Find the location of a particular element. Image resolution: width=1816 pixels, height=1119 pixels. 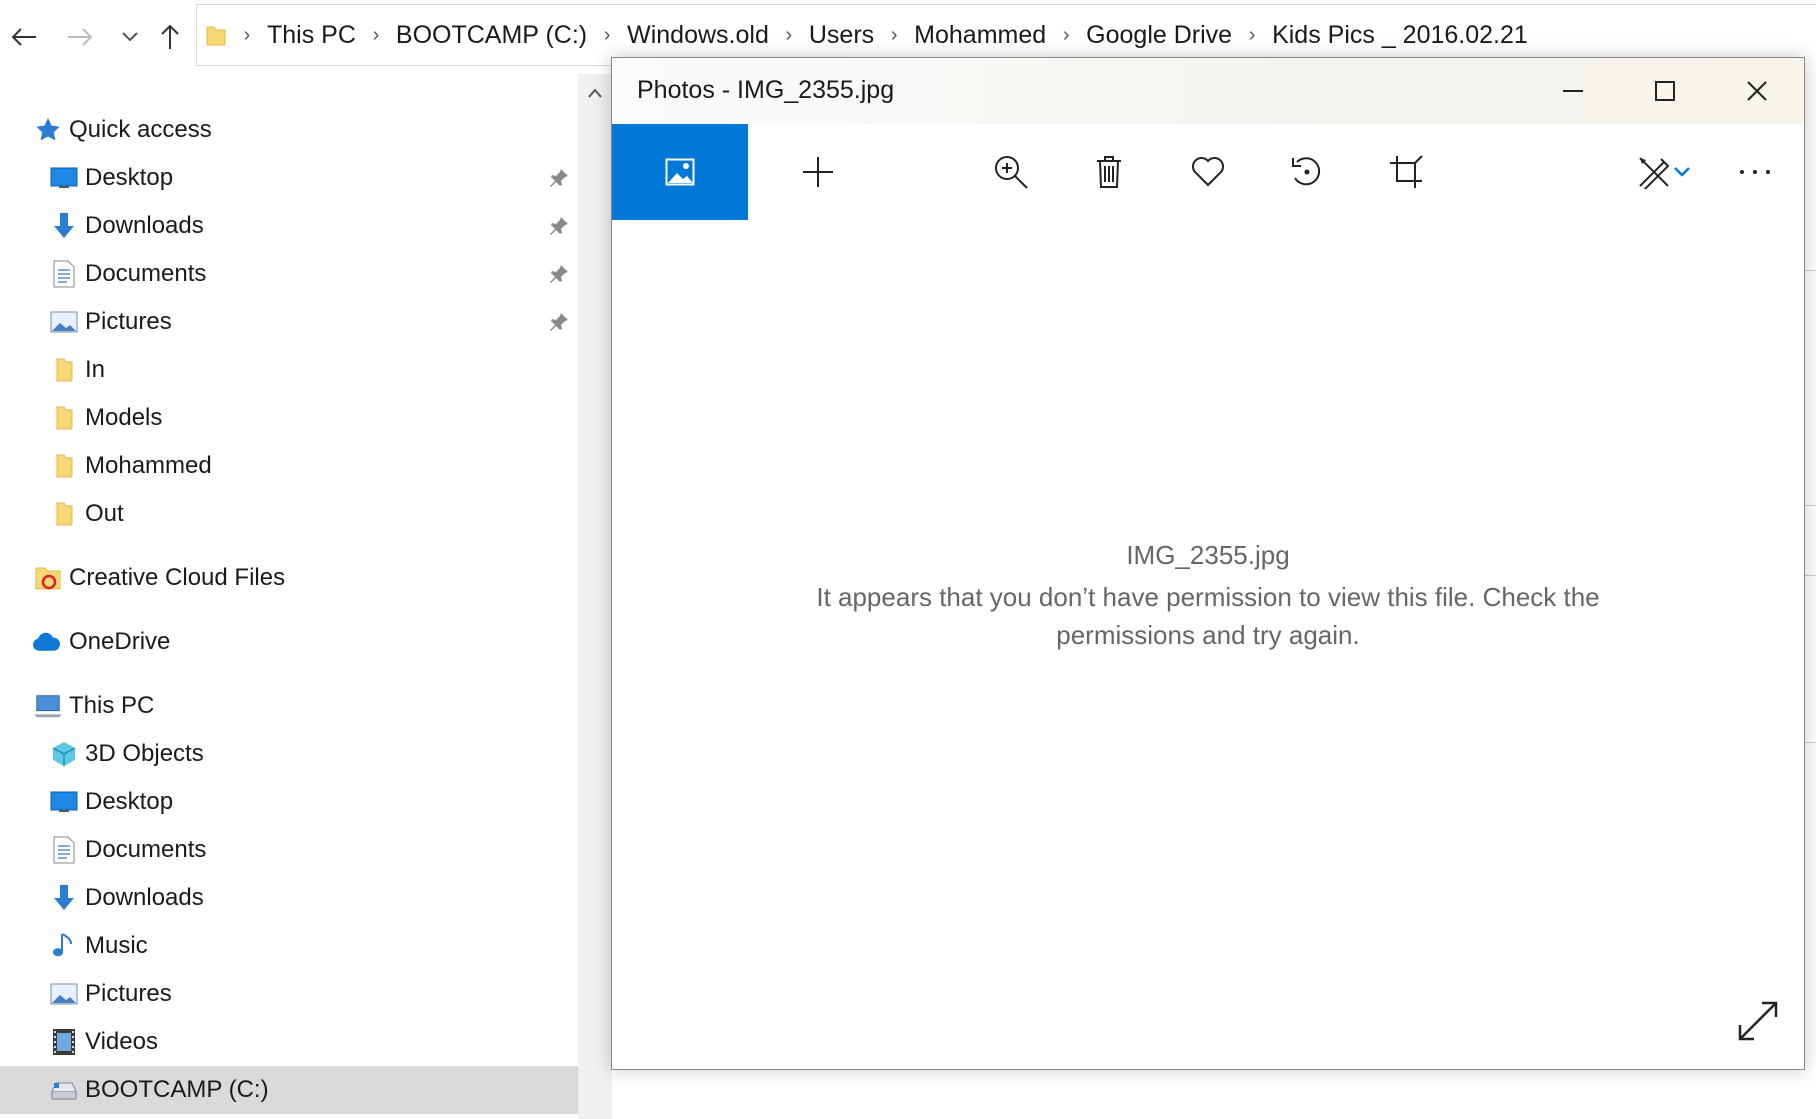

nav-label: Models is located at coordinates (124, 417).